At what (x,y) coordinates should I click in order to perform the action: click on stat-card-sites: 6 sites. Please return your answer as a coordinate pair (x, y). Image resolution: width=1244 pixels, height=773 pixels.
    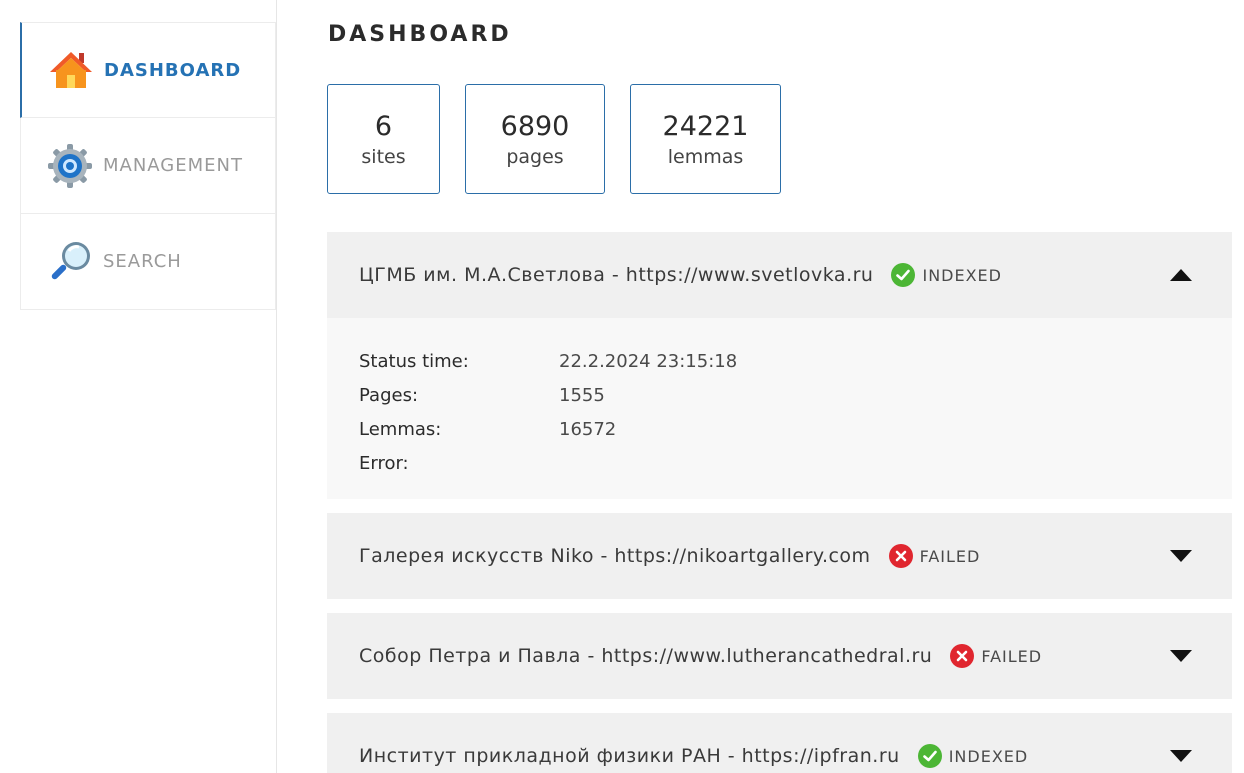
    Looking at the image, I should click on (383, 139).